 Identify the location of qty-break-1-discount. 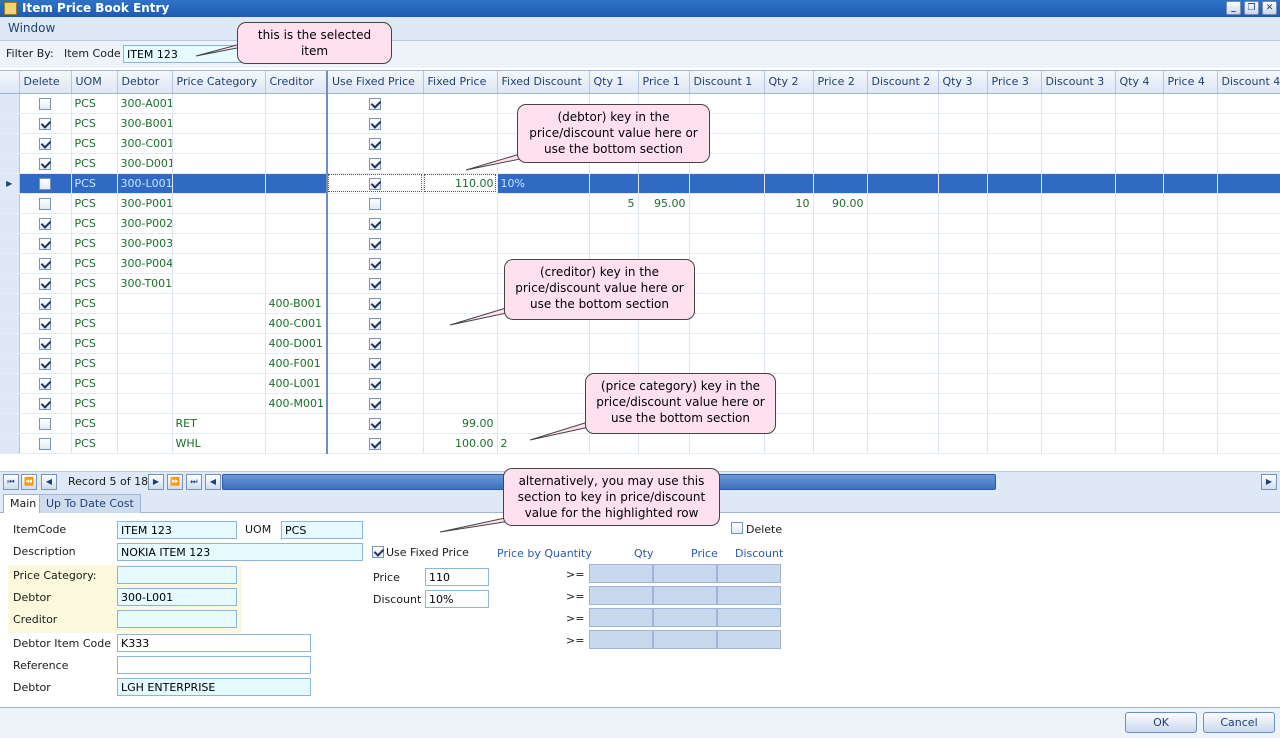
(749, 573).